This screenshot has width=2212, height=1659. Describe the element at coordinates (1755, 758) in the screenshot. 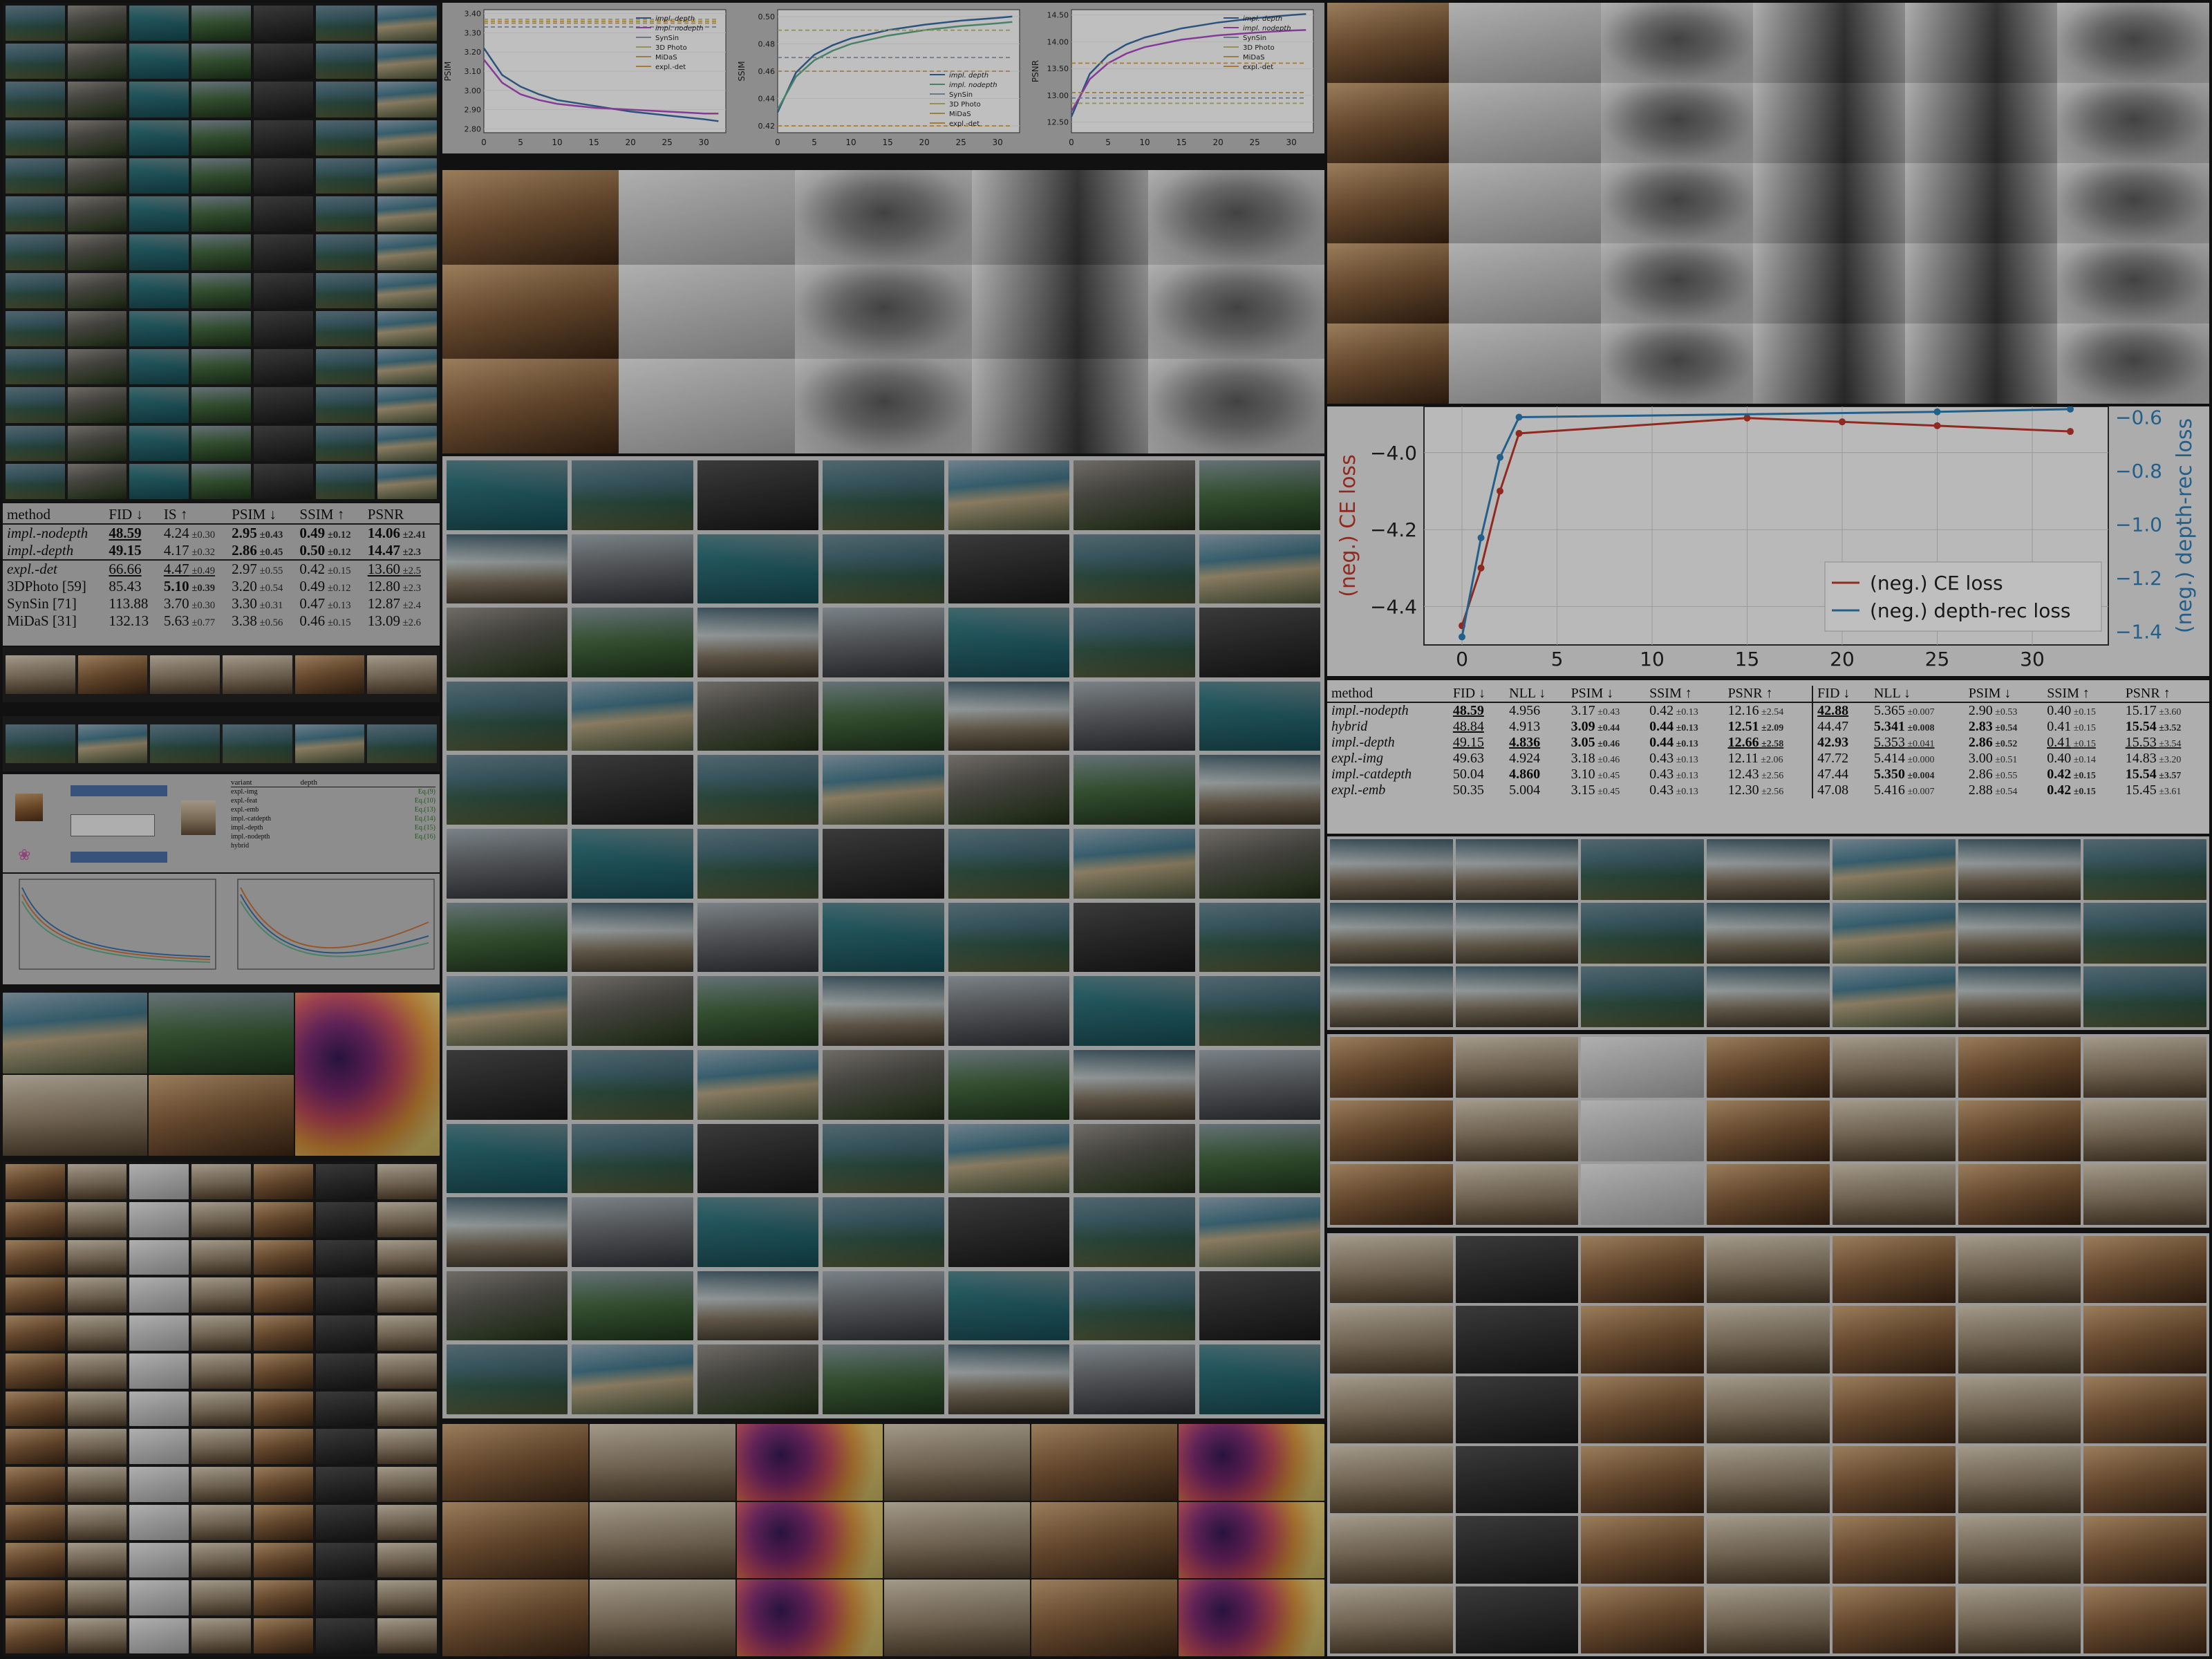

I see `table-cell: 12.11 ±2.06` at that location.